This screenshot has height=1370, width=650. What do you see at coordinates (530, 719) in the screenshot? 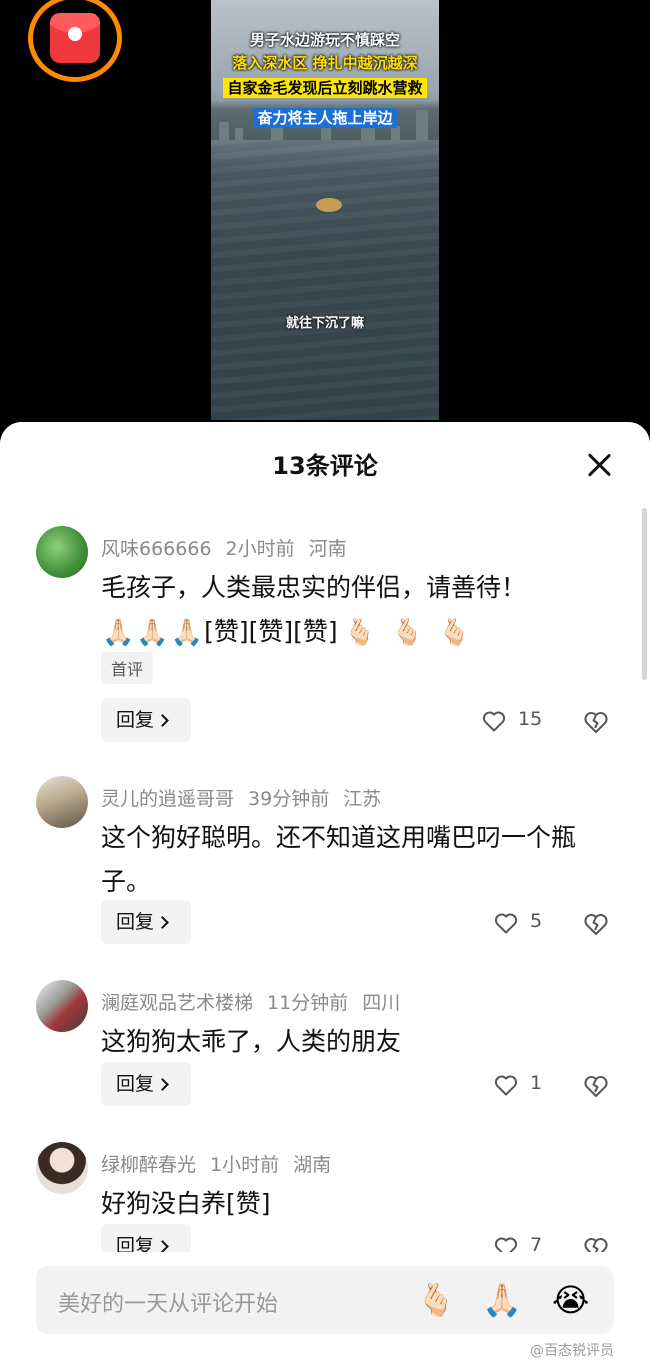
I see `like-count: 15` at bounding box center [530, 719].